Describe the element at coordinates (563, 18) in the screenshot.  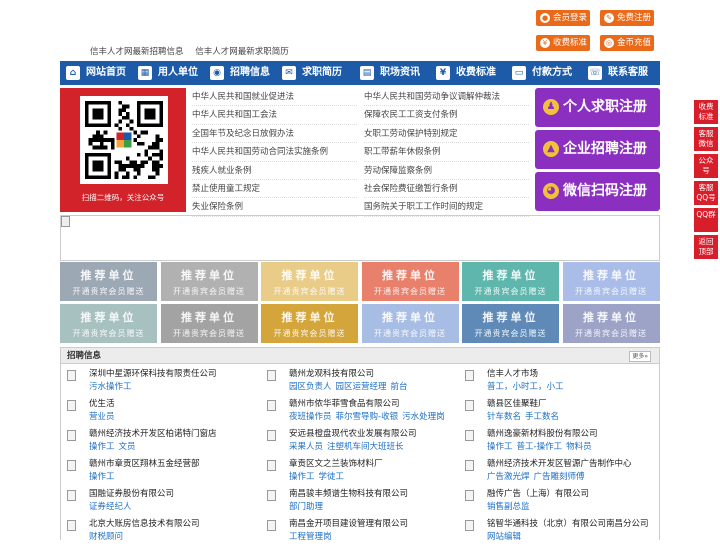
I see `header-button-0: ● 会员登录` at that location.